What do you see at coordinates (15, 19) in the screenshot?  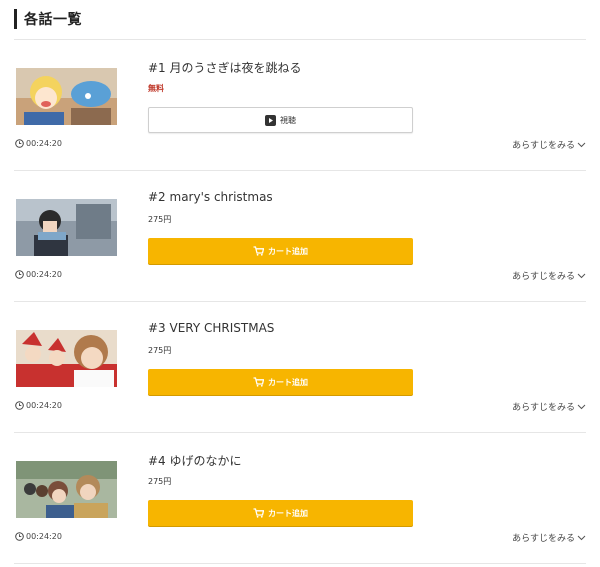 I see `header-accent-bar` at bounding box center [15, 19].